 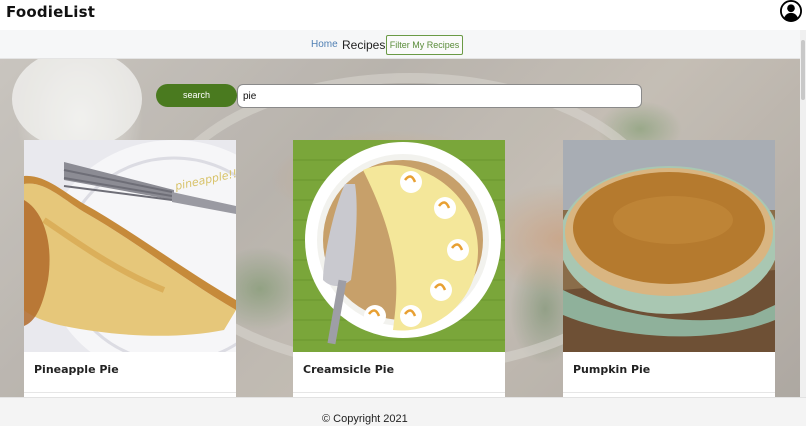 What do you see at coordinates (363, 45) in the screenshot?
I see `nav-link-recipes: Recipes` at bounding box center [363, 45].